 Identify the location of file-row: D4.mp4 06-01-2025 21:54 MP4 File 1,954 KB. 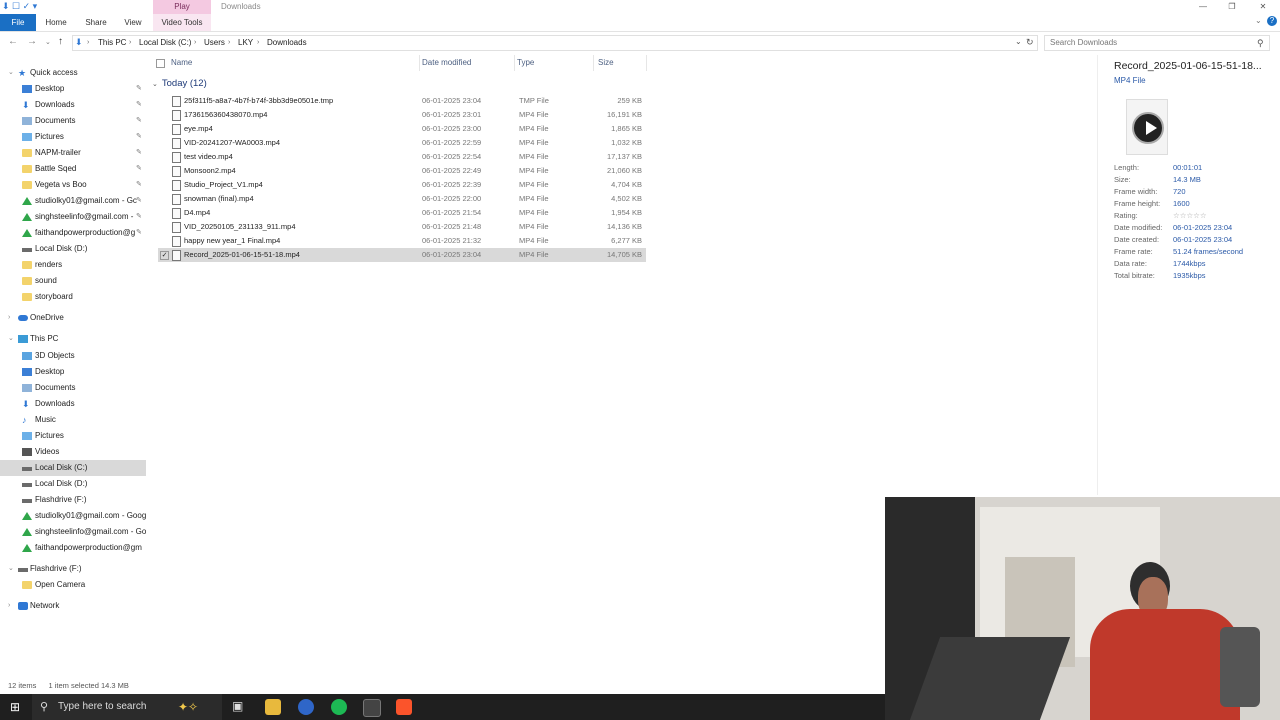
(402, 213).